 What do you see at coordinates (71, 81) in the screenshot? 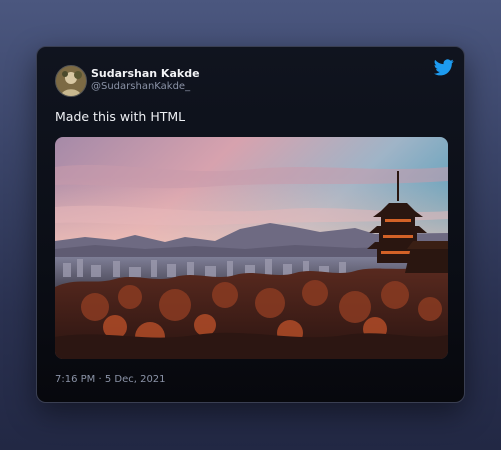
I see `avatar` at bounding box center [71, 81].